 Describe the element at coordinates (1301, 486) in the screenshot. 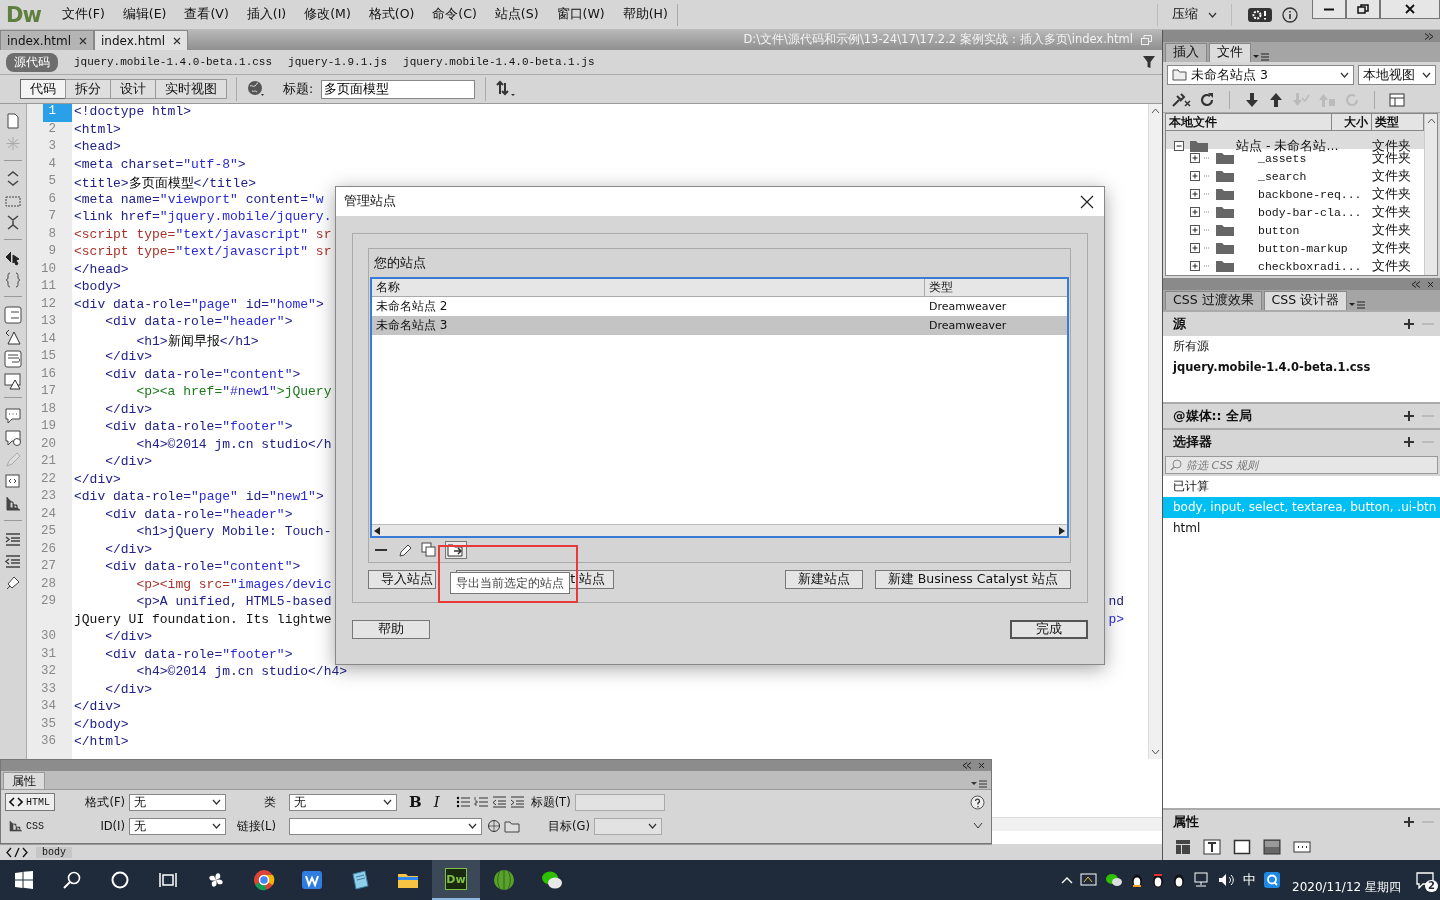

I see `selector-item: 已计算` at that location.